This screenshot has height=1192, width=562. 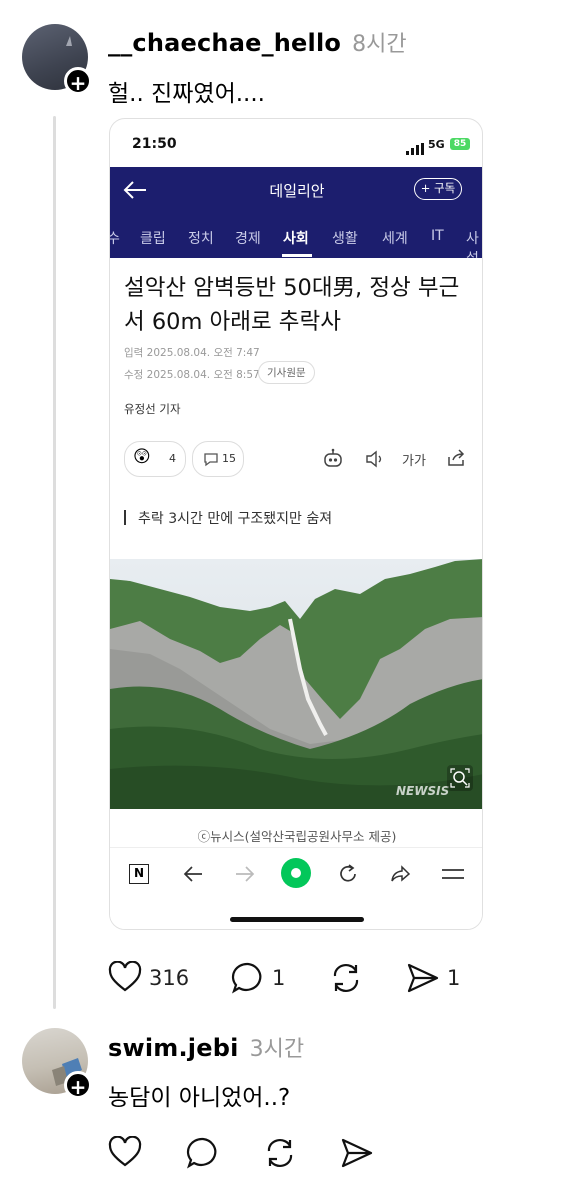 What do you see at coordinates (345, 238) in the screenshot?
I see `tab-life: 생활` at bounding box center [345, 238].